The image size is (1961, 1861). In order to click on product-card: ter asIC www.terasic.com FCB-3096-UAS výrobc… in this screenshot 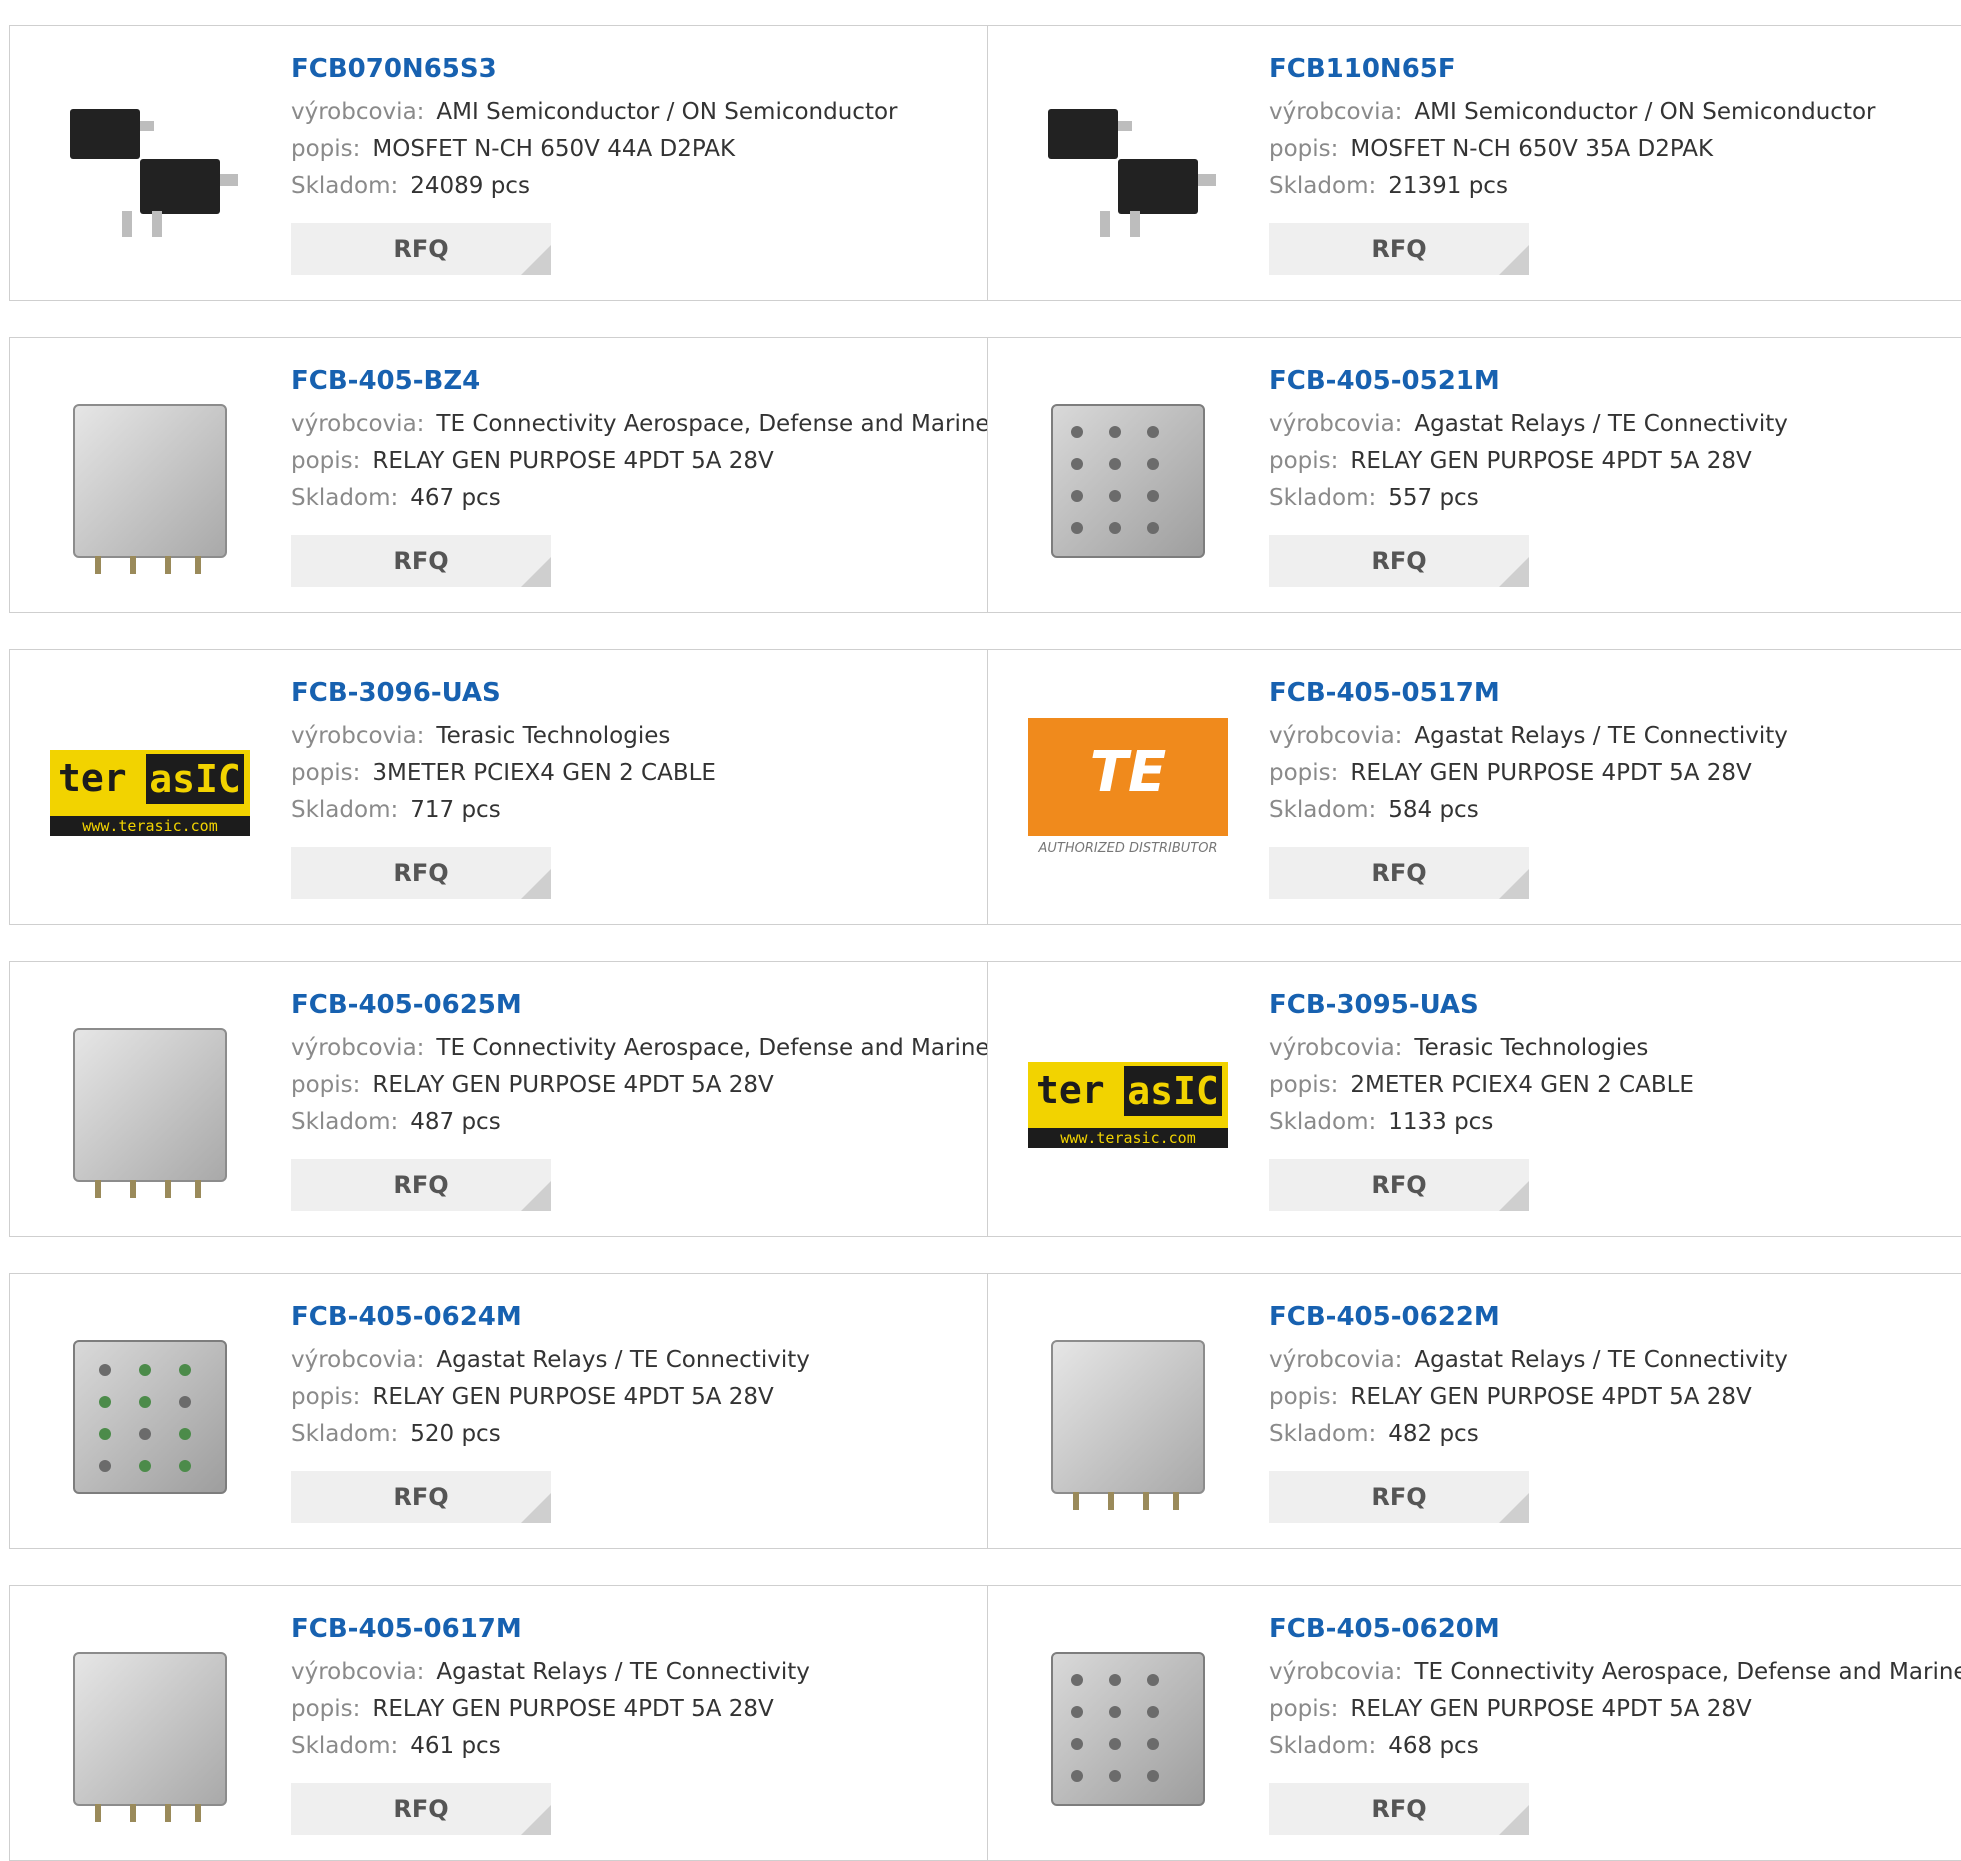, I will do `click(498, 787)`.